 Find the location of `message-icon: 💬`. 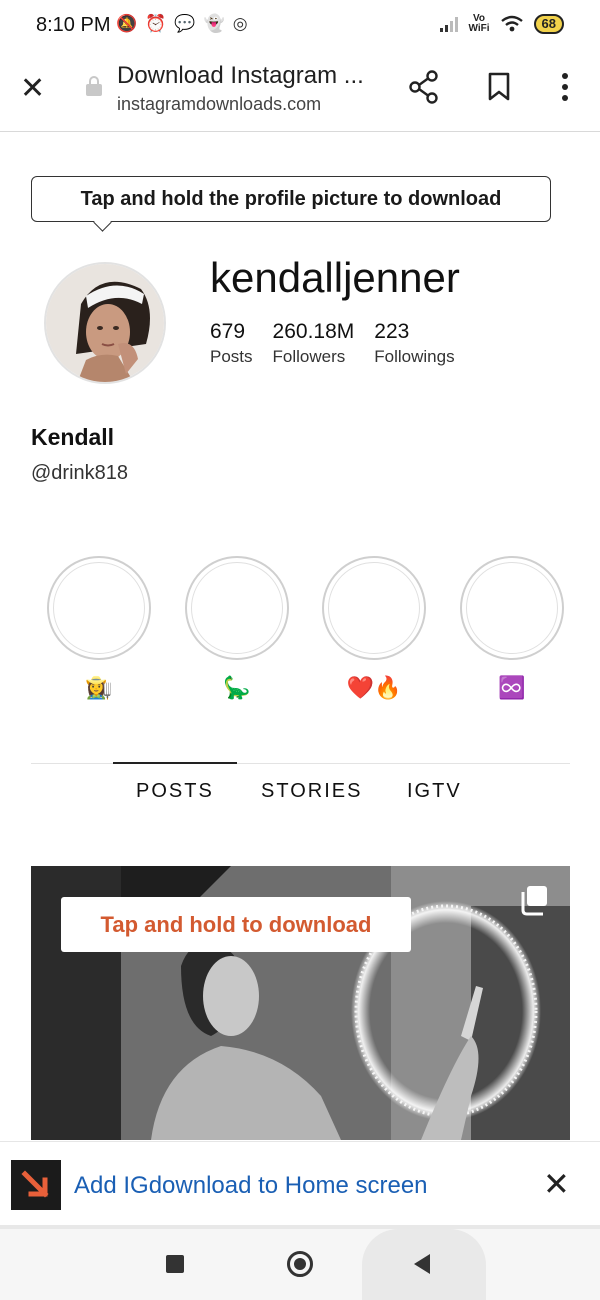

message-icon: 💬 is located at coordinates (185, 23).